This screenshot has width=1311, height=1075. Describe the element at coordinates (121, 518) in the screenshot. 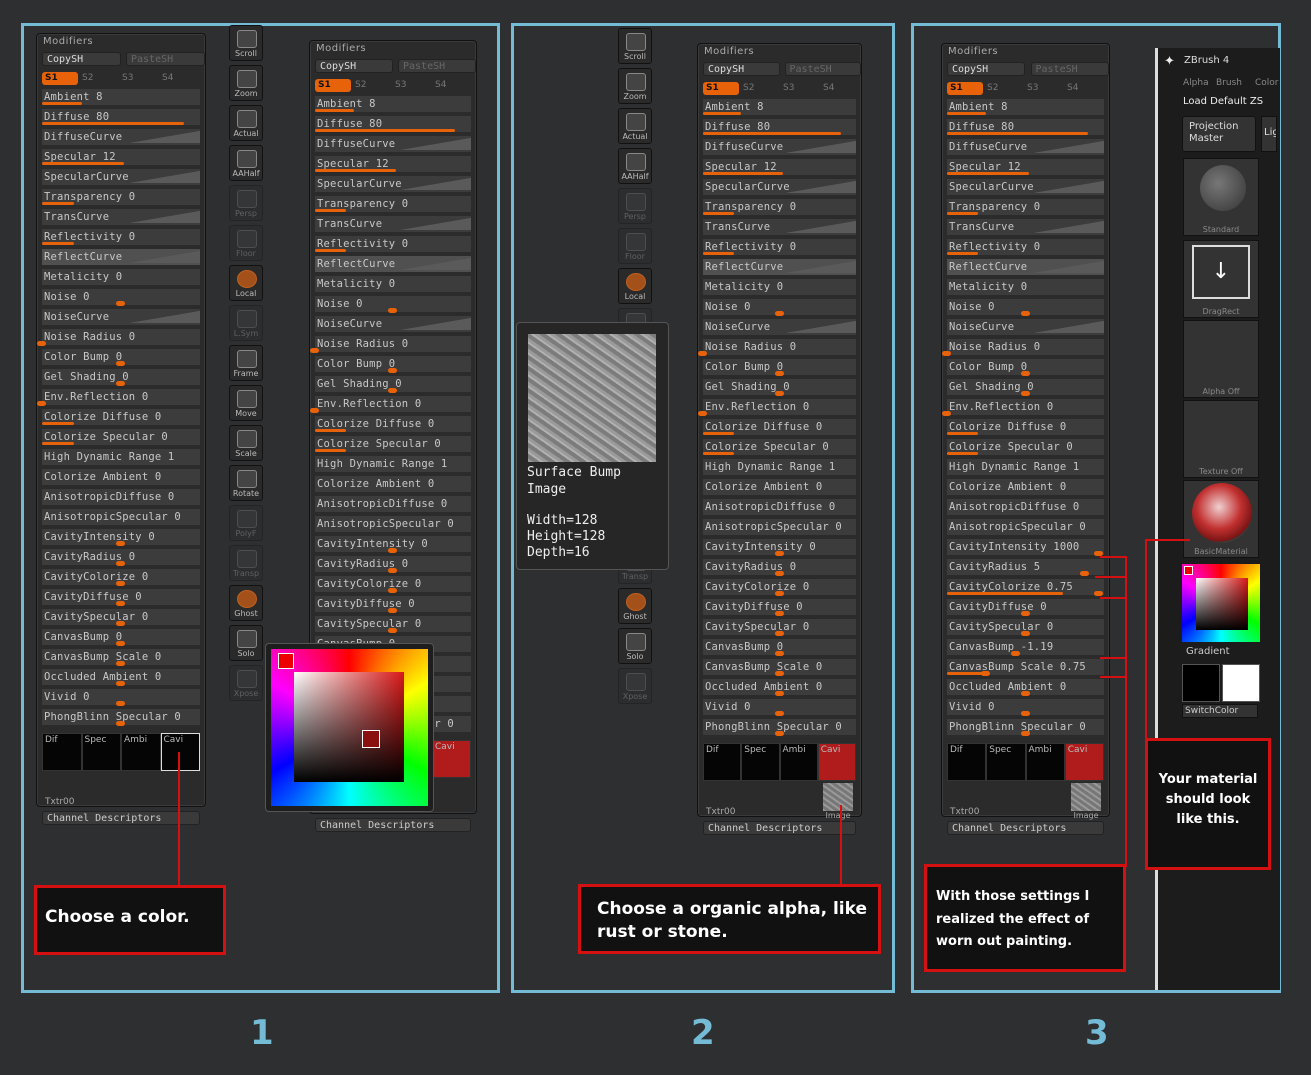

I see `s1a-row-21: AnisotropicSpecular 0` at that location.